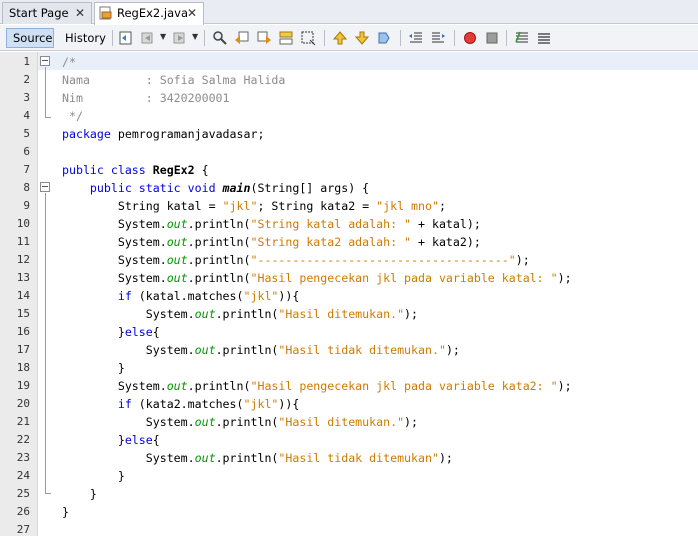 The width and height of the screenshot is (698, 536). I want to click on code-line: }else{, so click(111, 440).